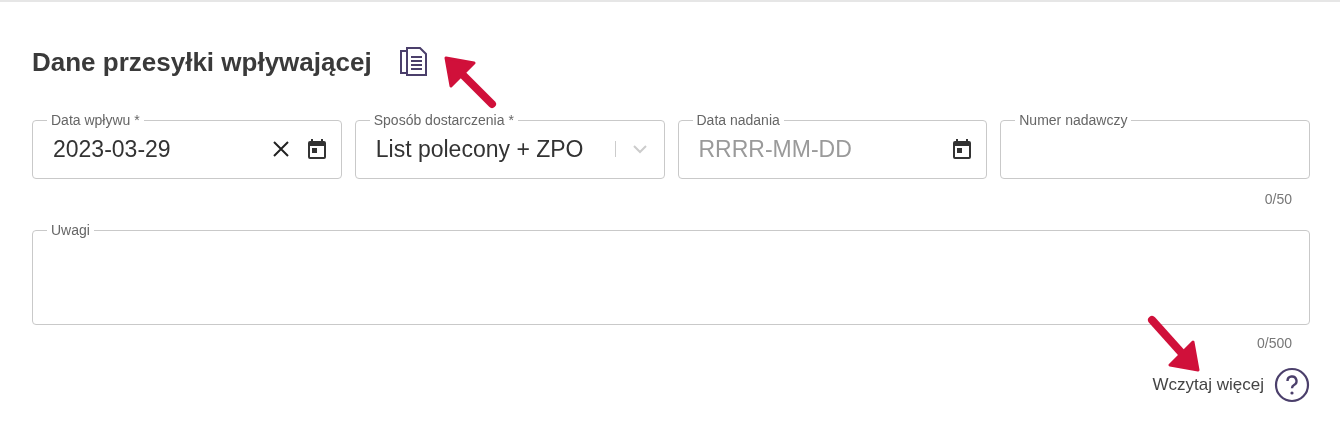  What do you see at coordinates (1274, 343) in the screenshot?
I see `character-counter: 0/500` at bounding box center [1274, 343].